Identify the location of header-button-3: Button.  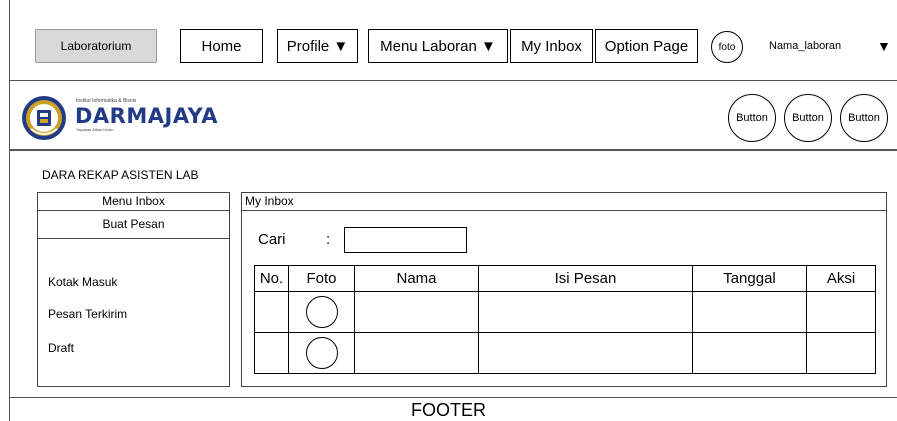
(864, 118).